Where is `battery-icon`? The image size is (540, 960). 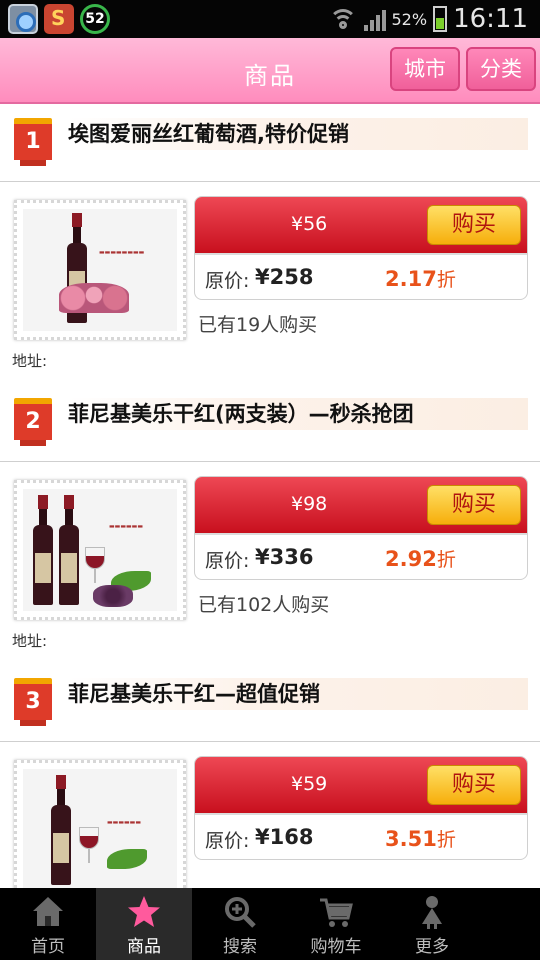 battery-icon is located at coordinates (440, 19).